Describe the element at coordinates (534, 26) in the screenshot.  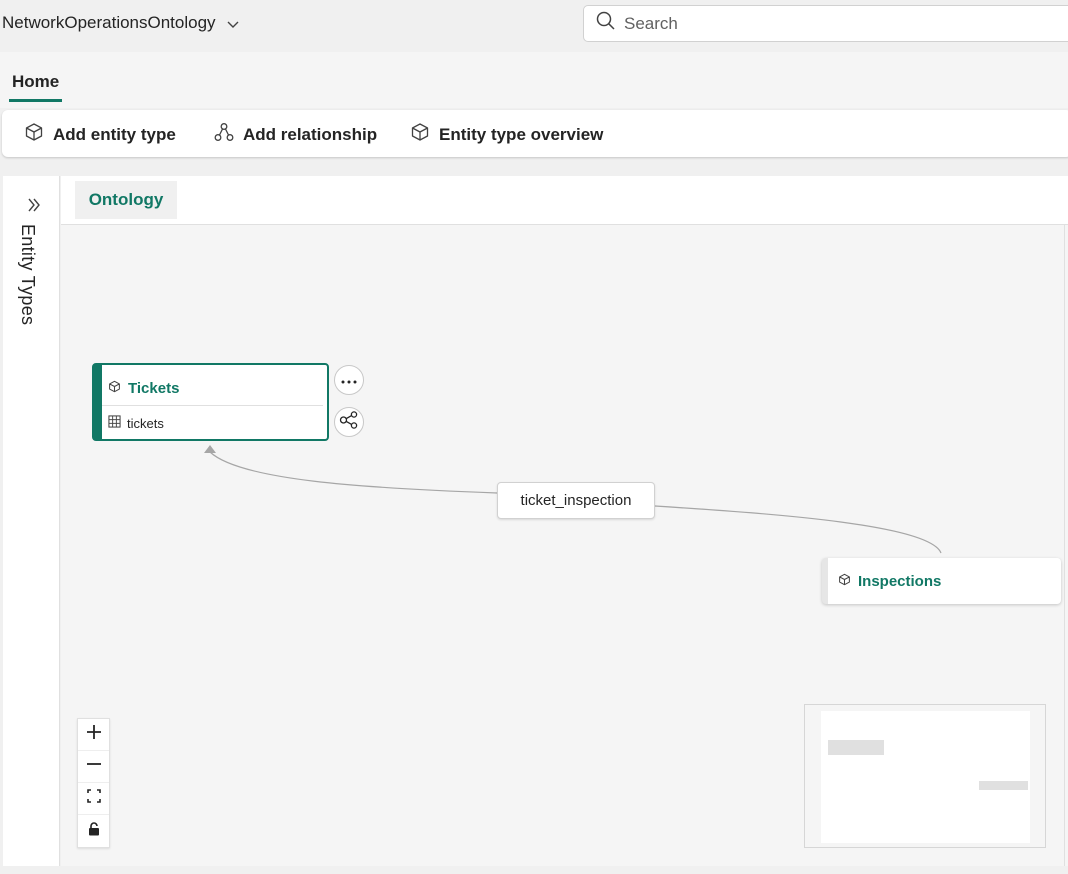
I see `top-bar: NetworkOperationsOntology` at that location.